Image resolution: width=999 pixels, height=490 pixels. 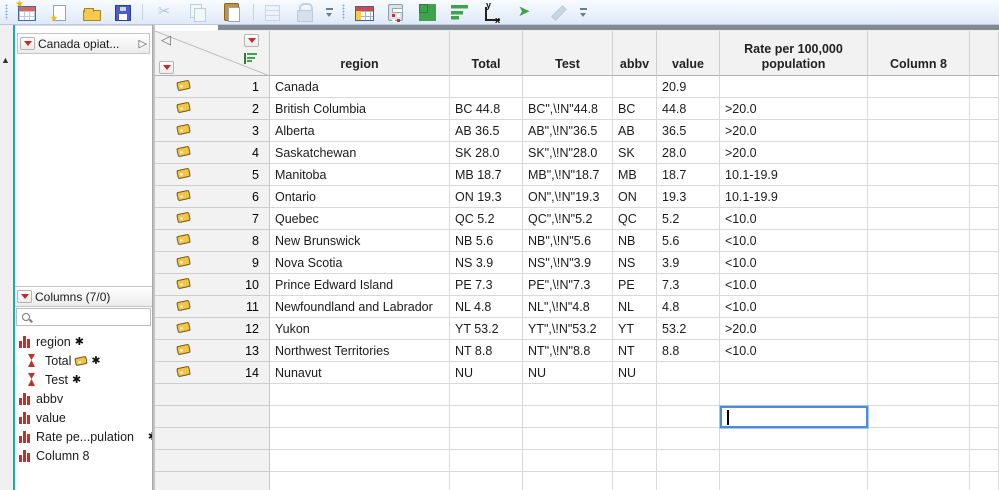 What do you see at coordinates (984, 53) in the screenshot?
I see `column-header-empty` at bounding box center [984, 53].